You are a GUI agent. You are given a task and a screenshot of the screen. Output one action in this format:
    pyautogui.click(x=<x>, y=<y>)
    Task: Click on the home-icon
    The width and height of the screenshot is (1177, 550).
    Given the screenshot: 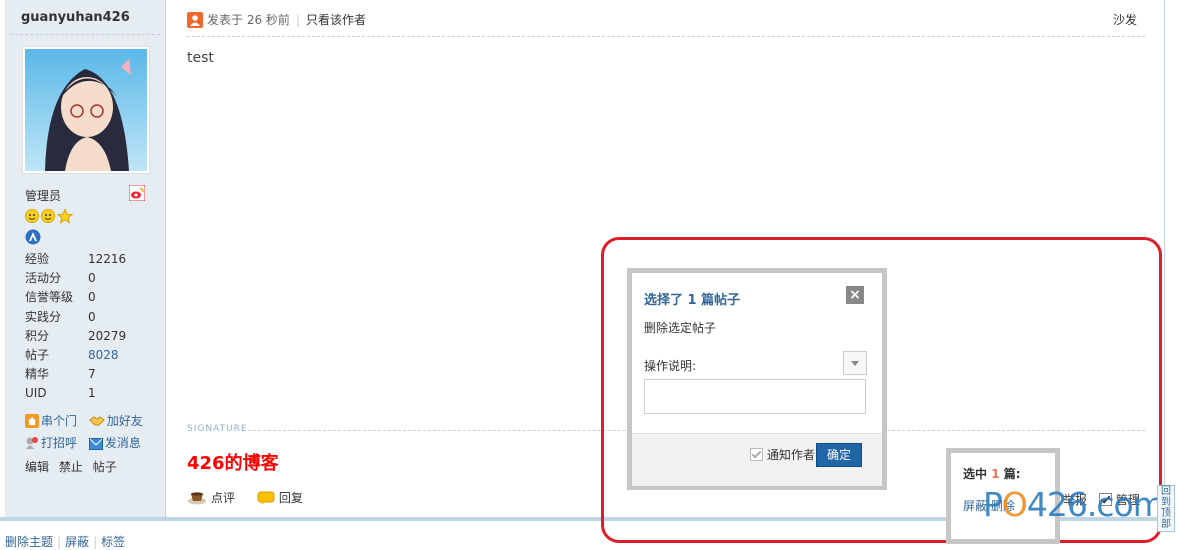 What is the action you would take?
    pyautogui.click(x=32, y=421)
    